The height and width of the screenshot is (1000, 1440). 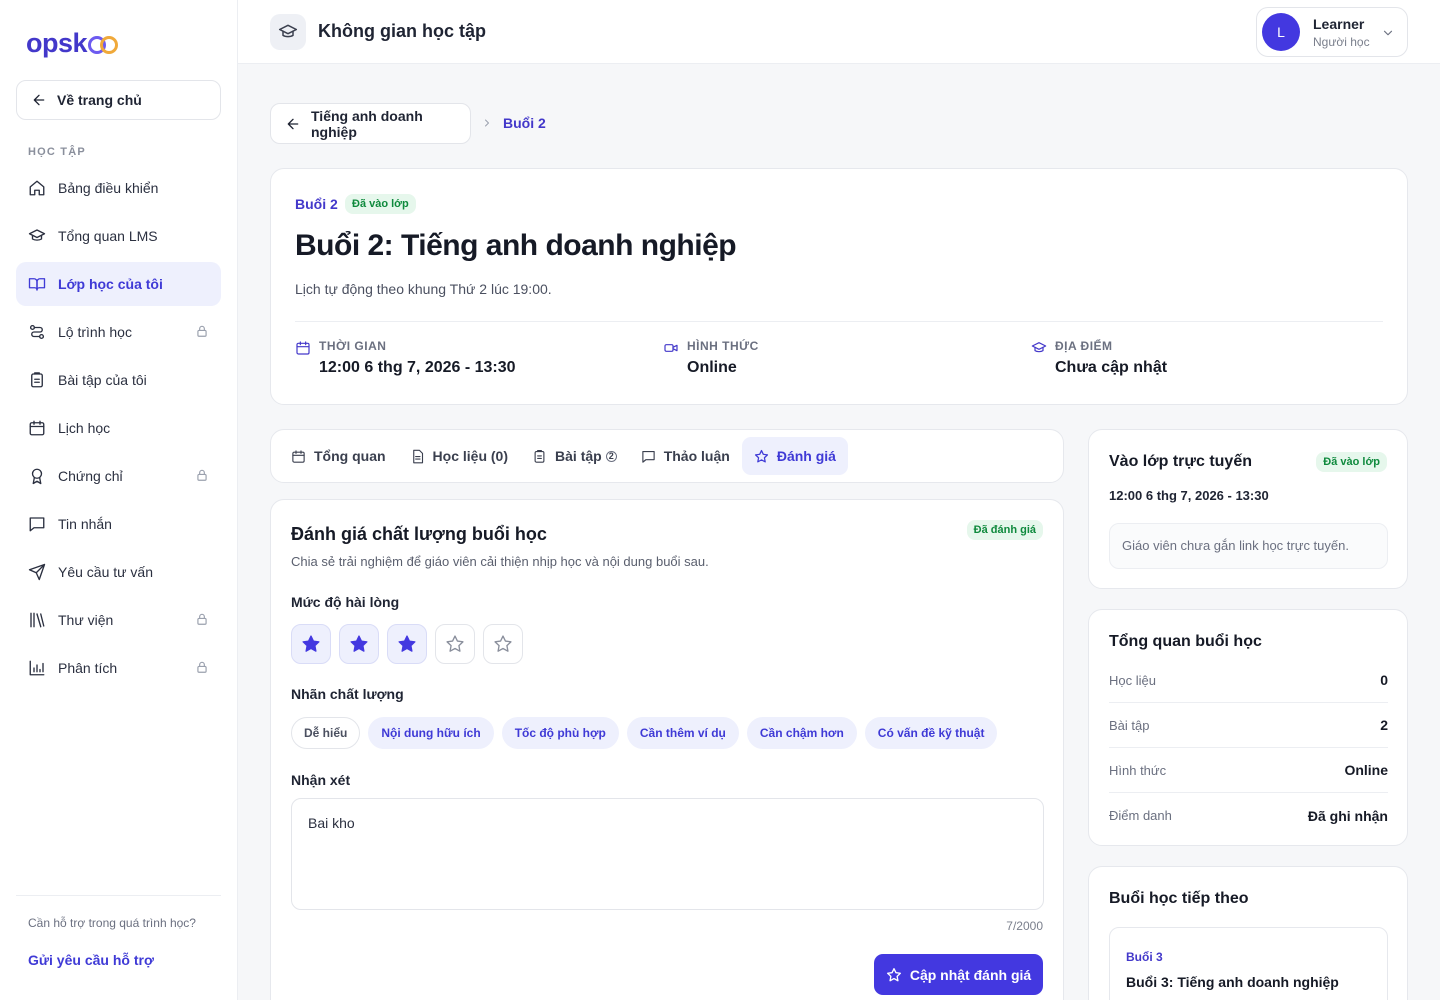 What do you see at coordinates (470, 456) in the screenshot?
I see `tab-label: Học liệu (0)` at bounding box center [470, 456].